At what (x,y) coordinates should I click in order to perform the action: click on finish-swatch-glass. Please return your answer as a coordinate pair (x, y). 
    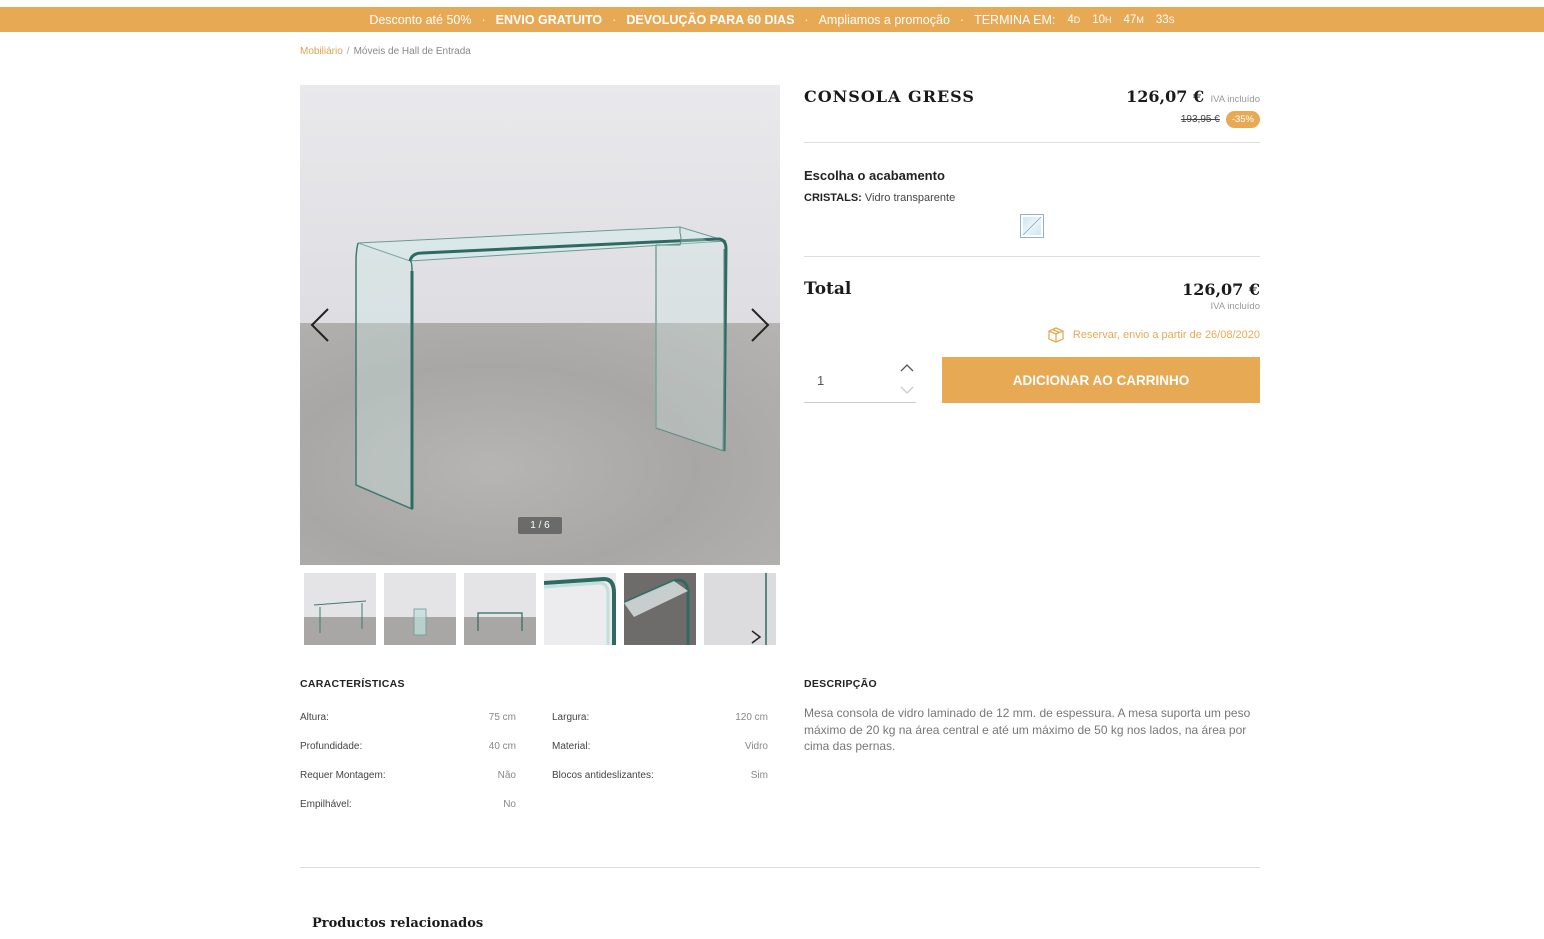
    Looking at the image, I should click on (1032, 226).